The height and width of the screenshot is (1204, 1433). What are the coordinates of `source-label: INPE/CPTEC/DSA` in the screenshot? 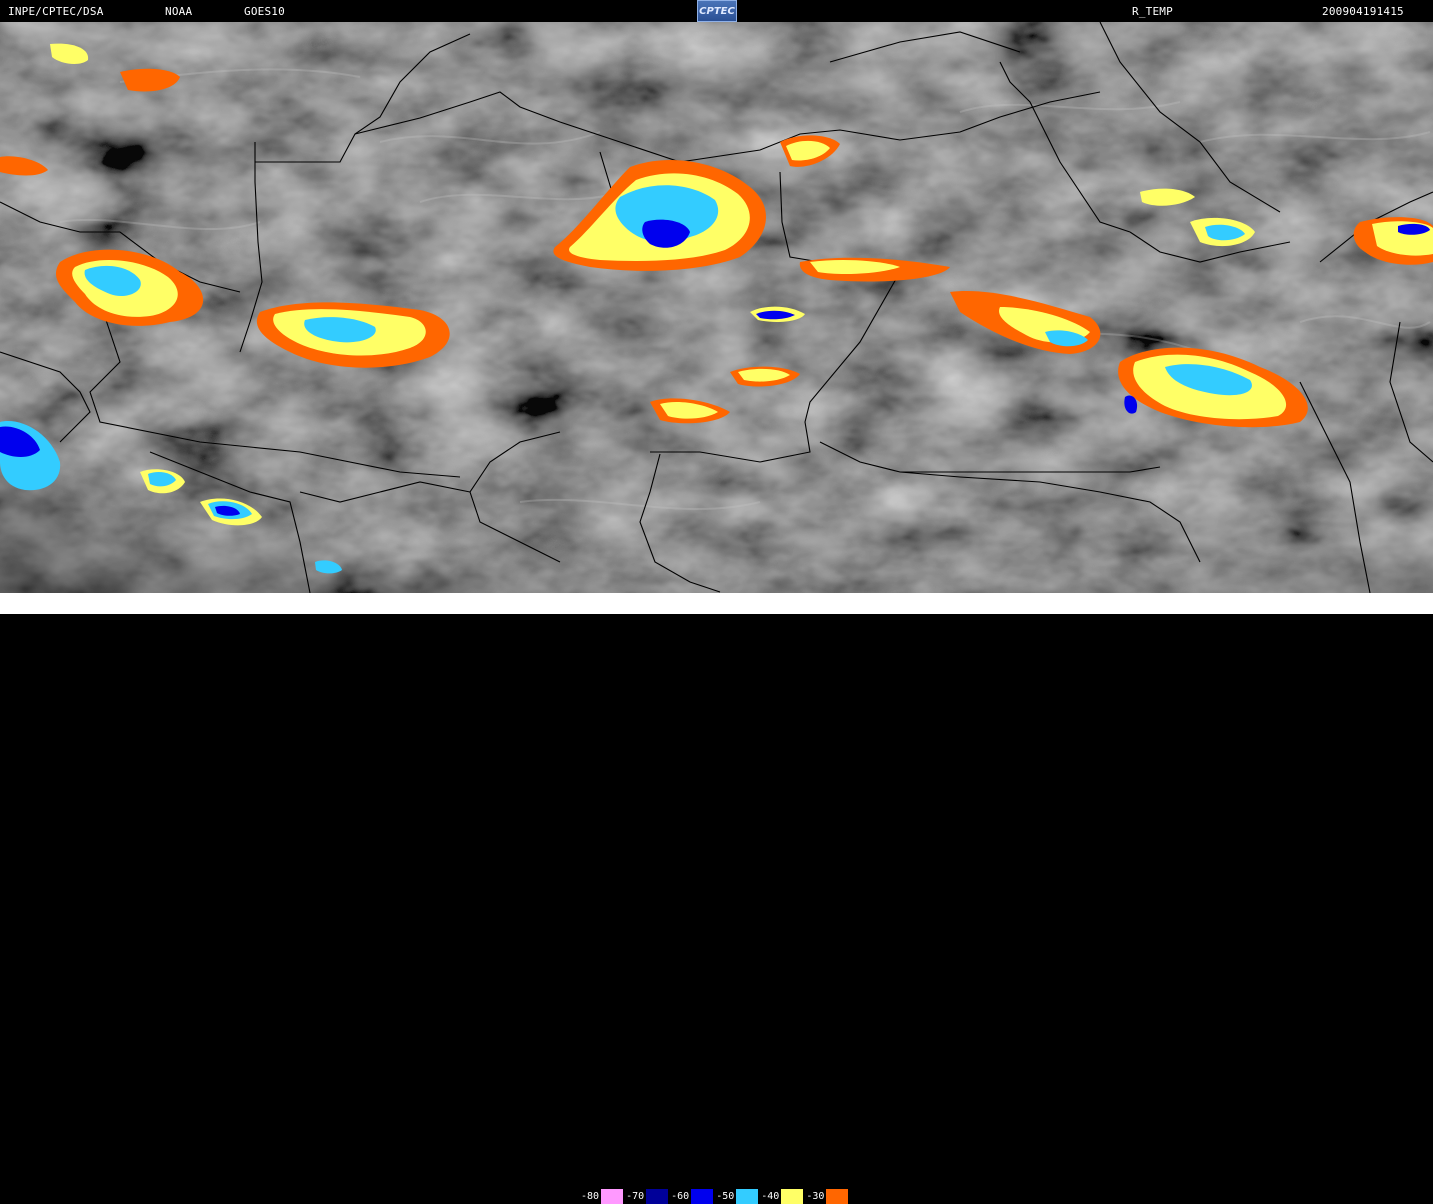 It's located at (56, 11).